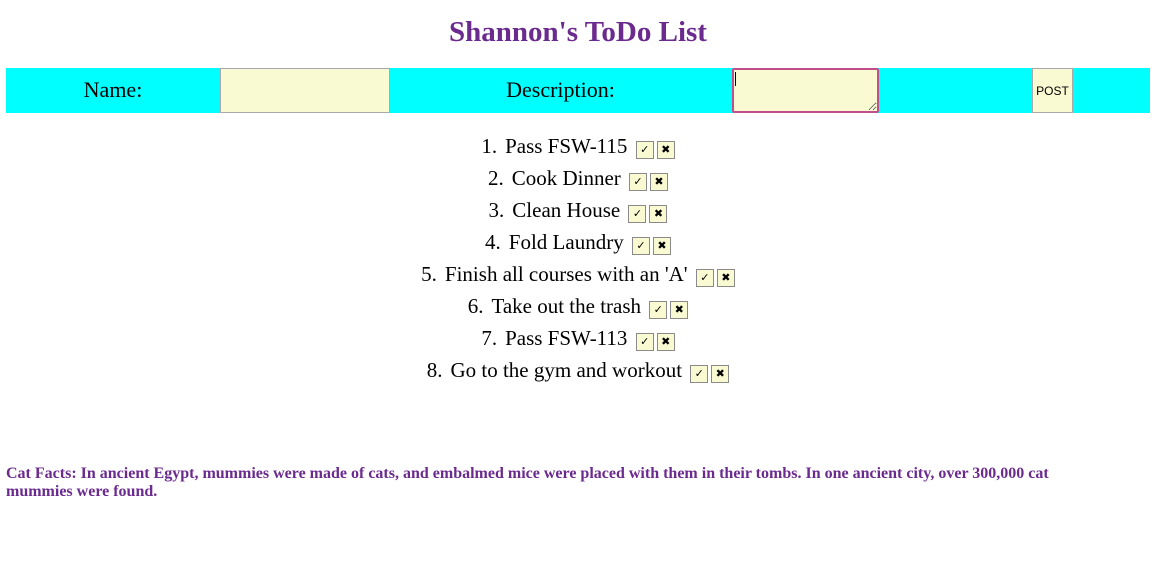 The image size is (1156, 569). Describe the element at coordinates (735, 79) in the screenshot. I see `text-caret` at that location.